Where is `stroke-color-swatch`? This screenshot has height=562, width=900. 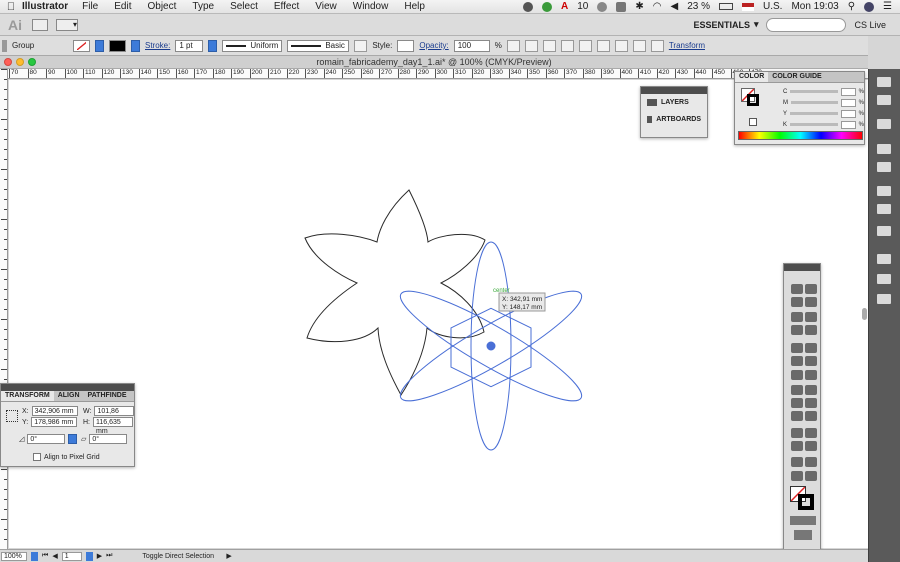 stroke-color-swatch is located at coordinates (753, 100).